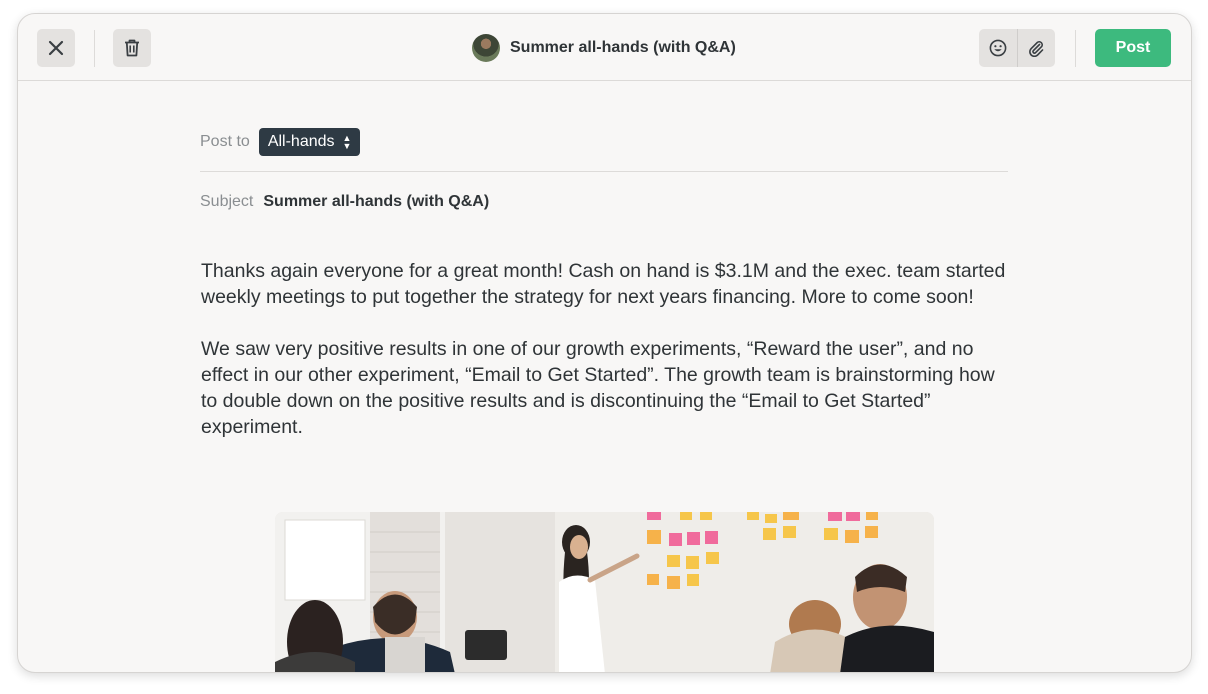  I want to click on attached-photo, so click(604, 592).